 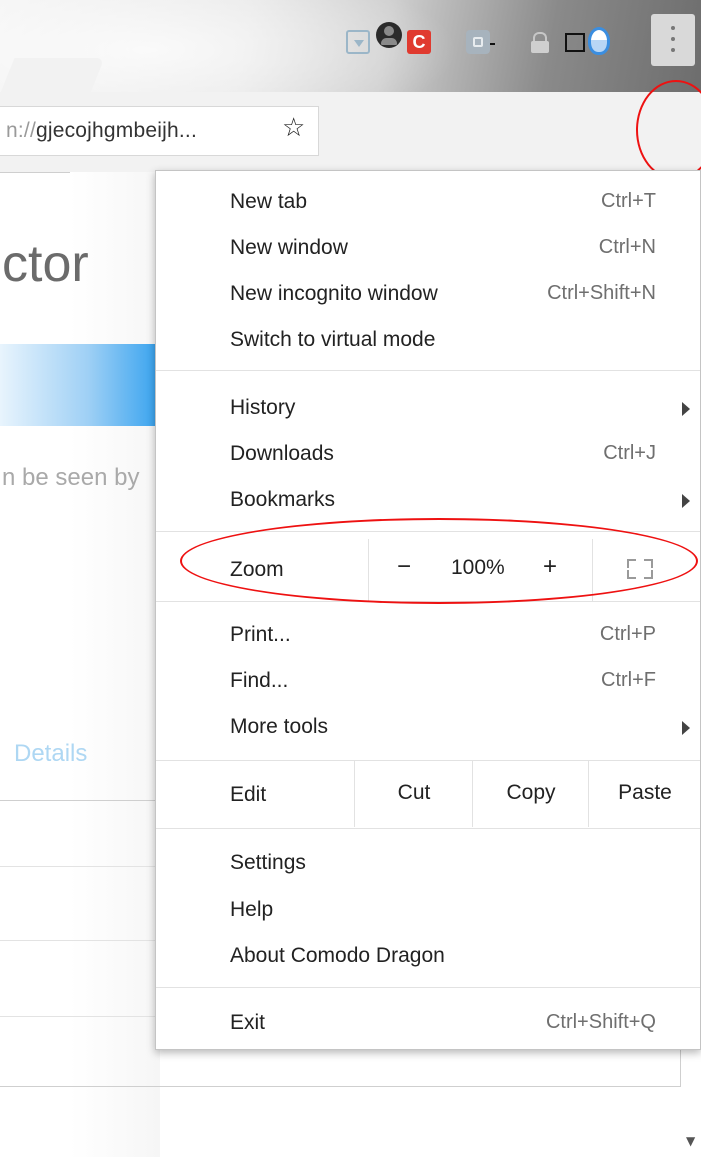 What do you see at coordinates (428, 408) in the screenshot?
I see `menu-item-history: History` at bounding box center [428, 408].